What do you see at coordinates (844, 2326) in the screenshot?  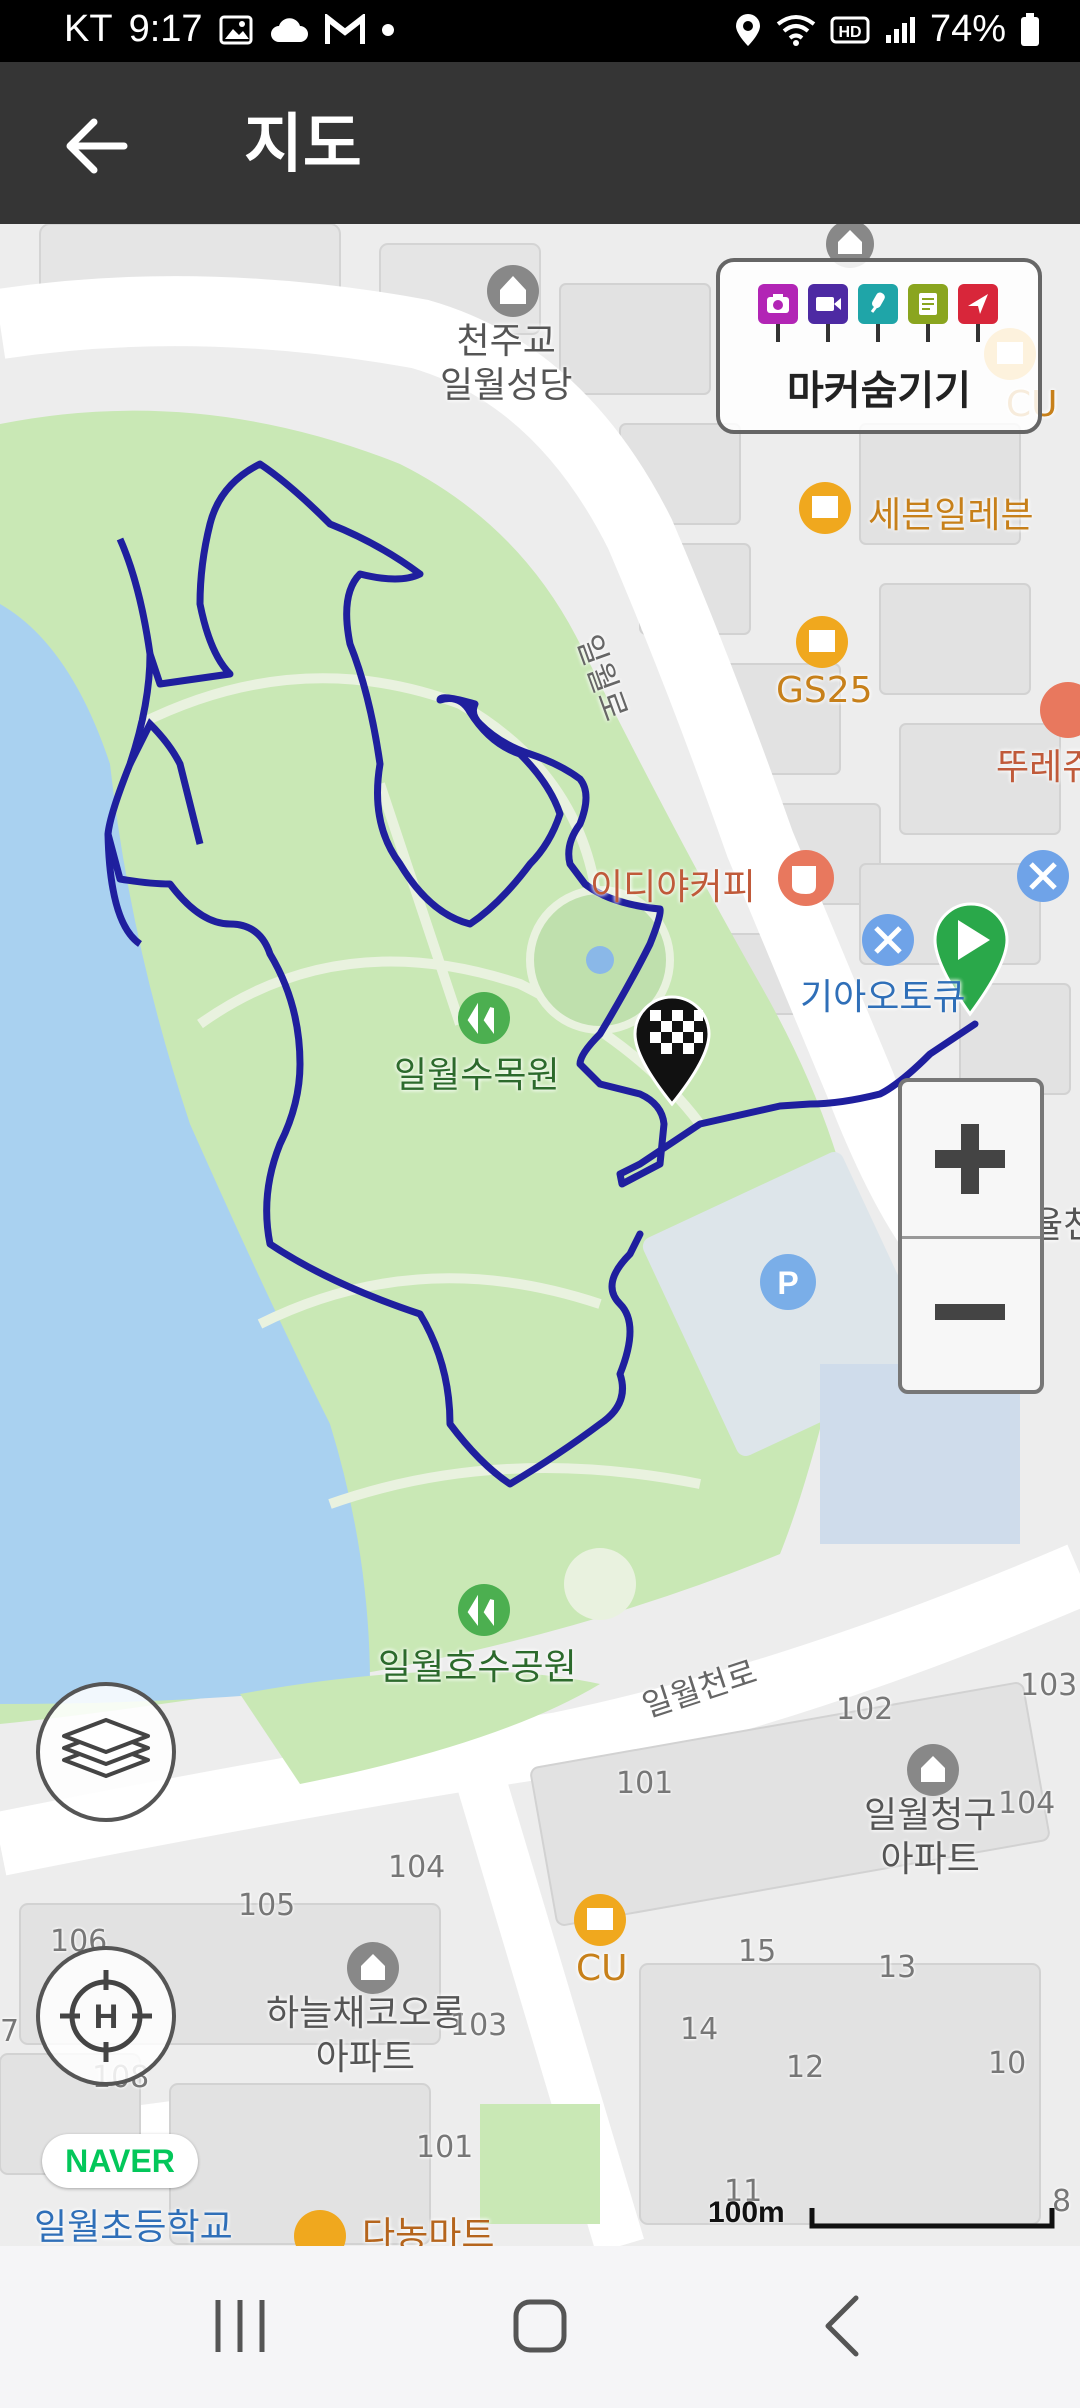 I see `back-chevron-icon` at bounding box center [844, 2326].